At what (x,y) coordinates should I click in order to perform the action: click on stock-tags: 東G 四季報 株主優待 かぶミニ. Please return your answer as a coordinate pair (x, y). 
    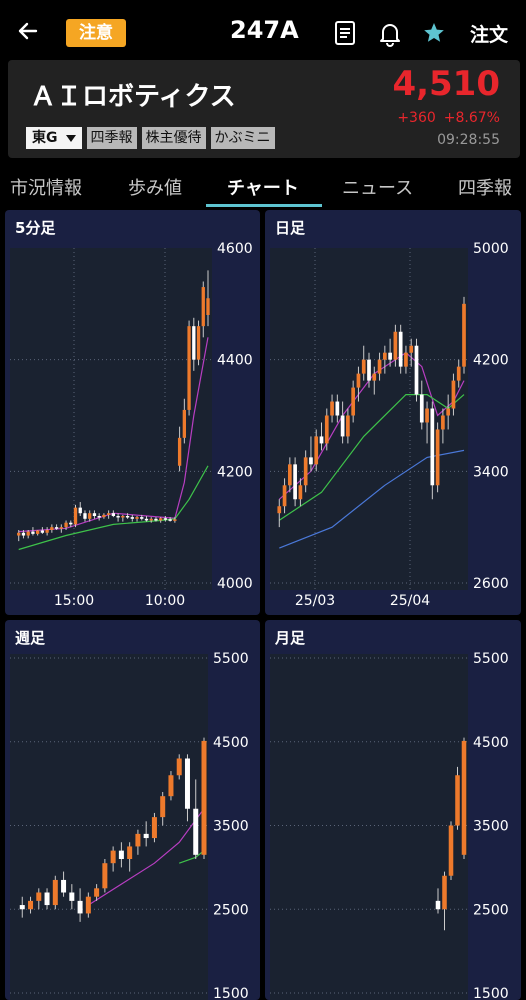
    Looking at the image, I should click on (150, 138).